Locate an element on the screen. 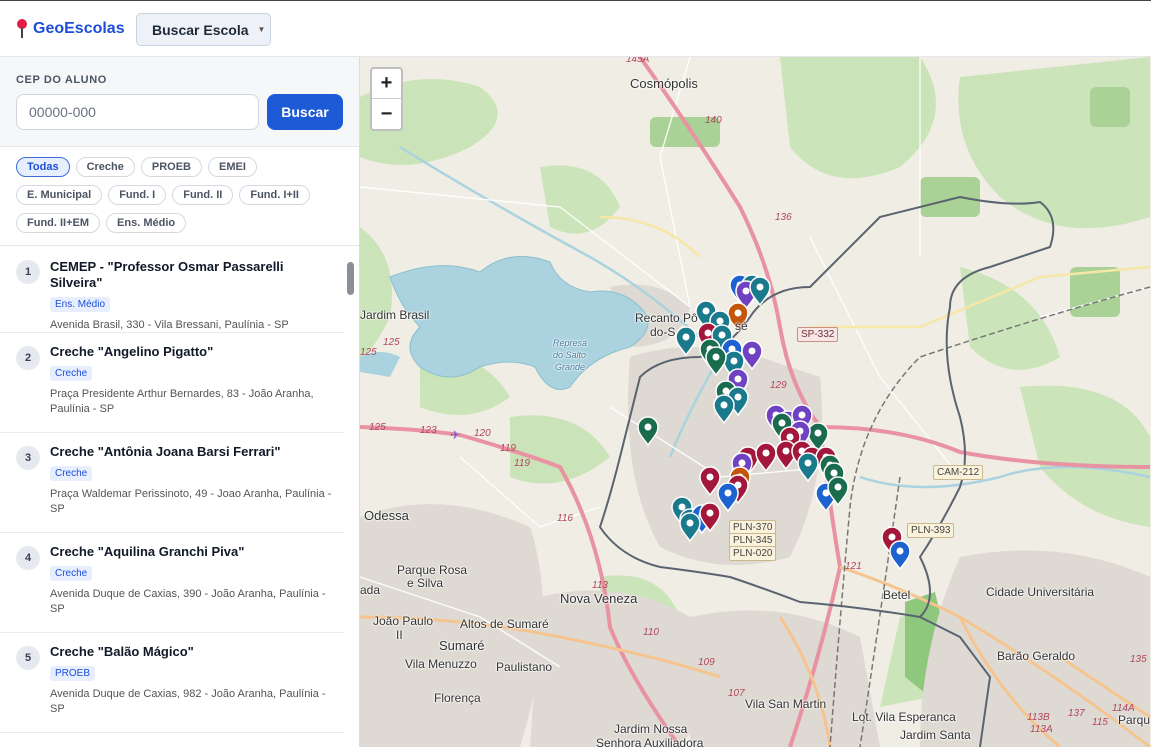 This screenshot has width=1151, height=747. item-number: 1 is located at coordinates (28, 272).